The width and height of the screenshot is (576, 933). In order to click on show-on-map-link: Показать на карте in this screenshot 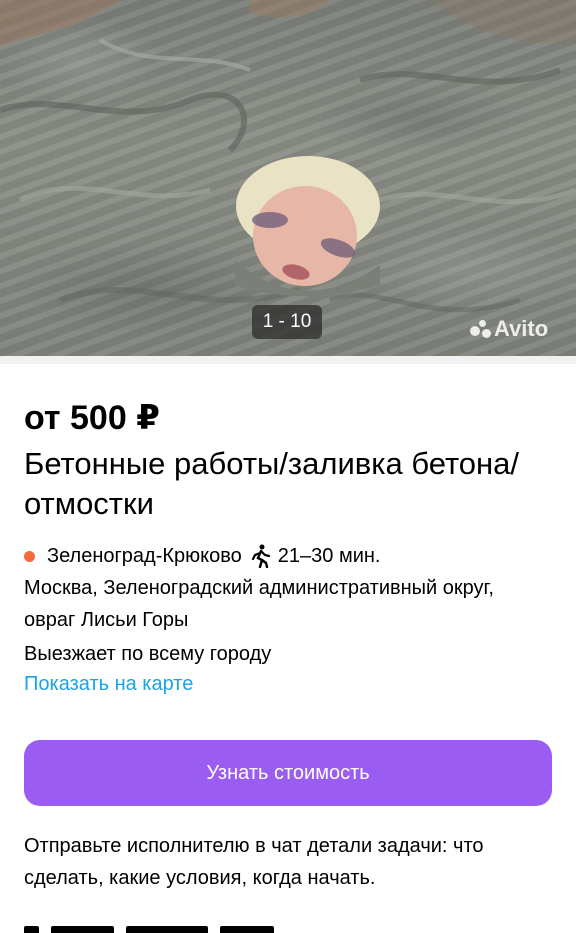, I will do `click(108, 684)`.